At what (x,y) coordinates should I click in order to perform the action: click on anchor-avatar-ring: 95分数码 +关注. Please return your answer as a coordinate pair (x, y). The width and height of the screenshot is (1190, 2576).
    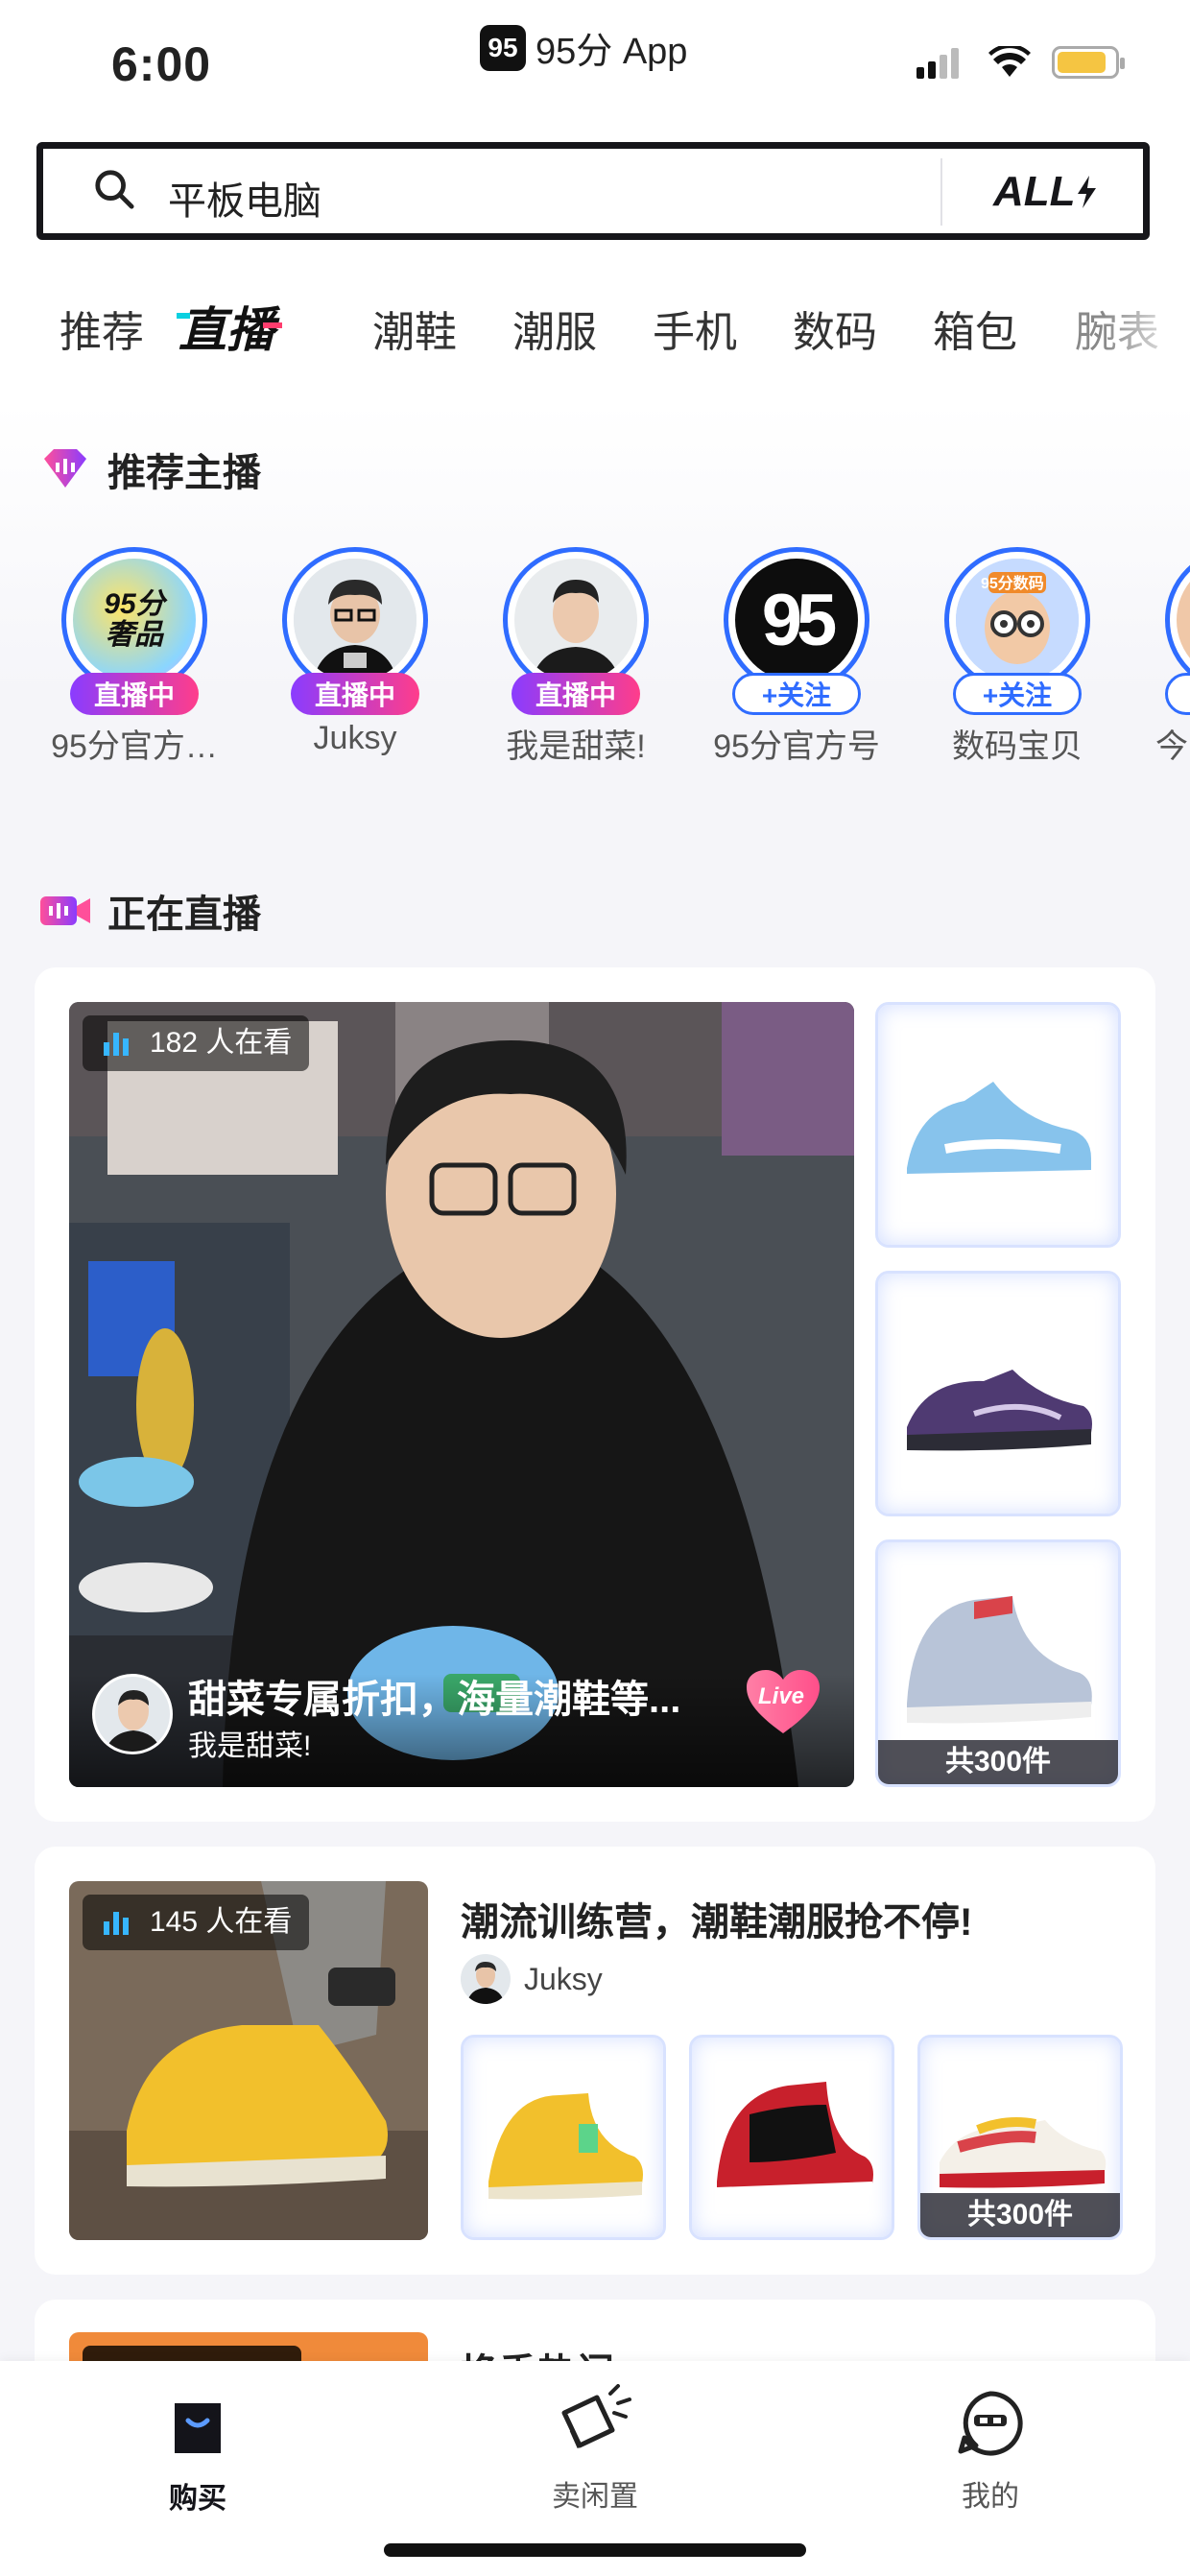
    Looking at the image, I should click on (1017, 631).